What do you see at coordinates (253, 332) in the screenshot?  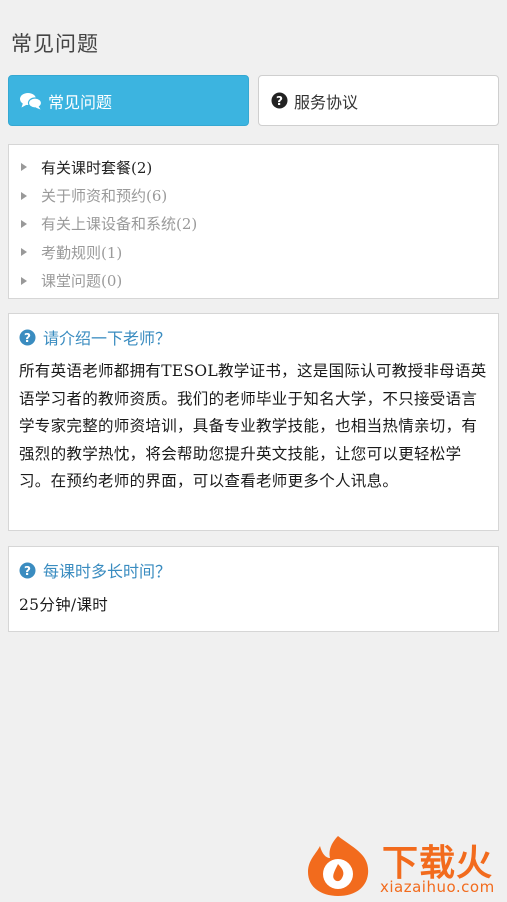 I see `faq-question: ? 请介绍一下老师？` at bounding box center [253, 332].